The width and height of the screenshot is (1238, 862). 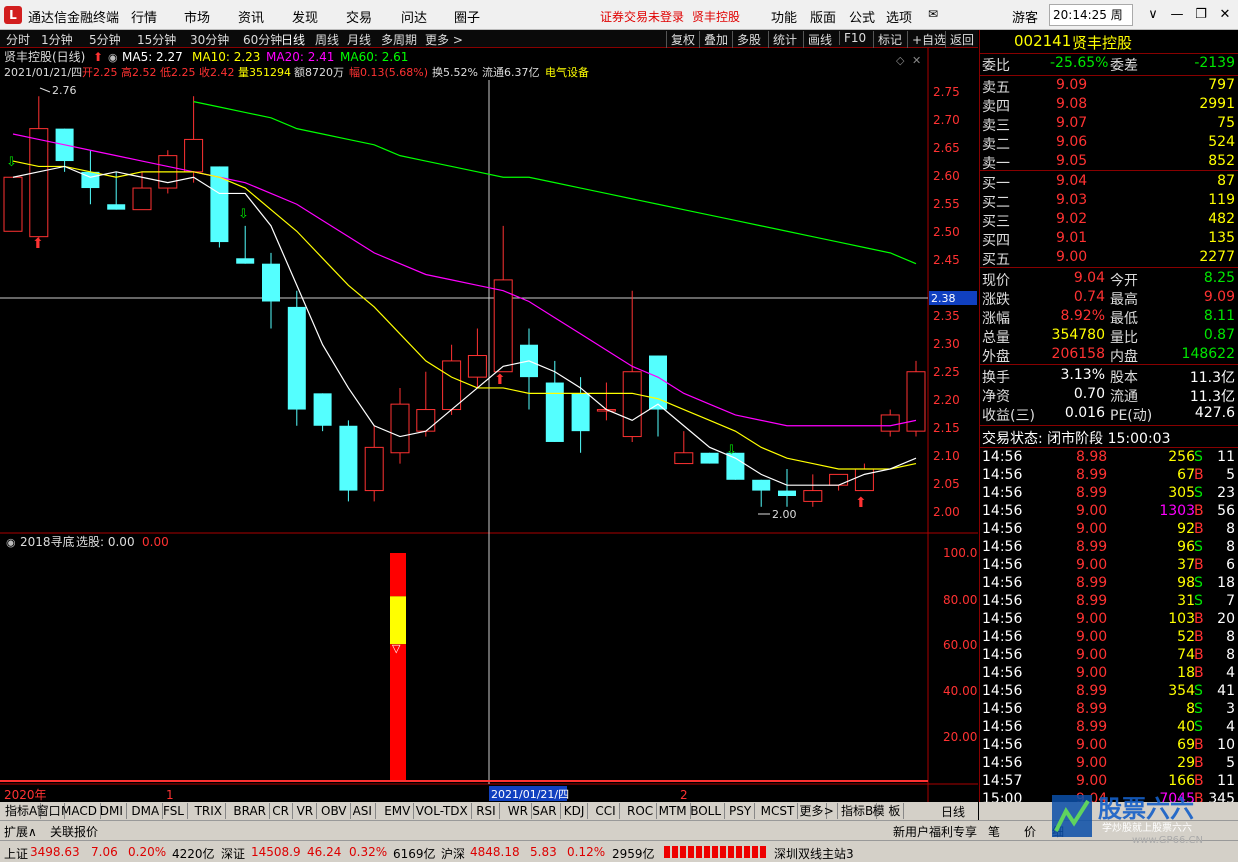 What do you see at coordinates (575, 811) in the screenshot?
I see `indicator-tab: KDJ` at bounding box center [575, 811].